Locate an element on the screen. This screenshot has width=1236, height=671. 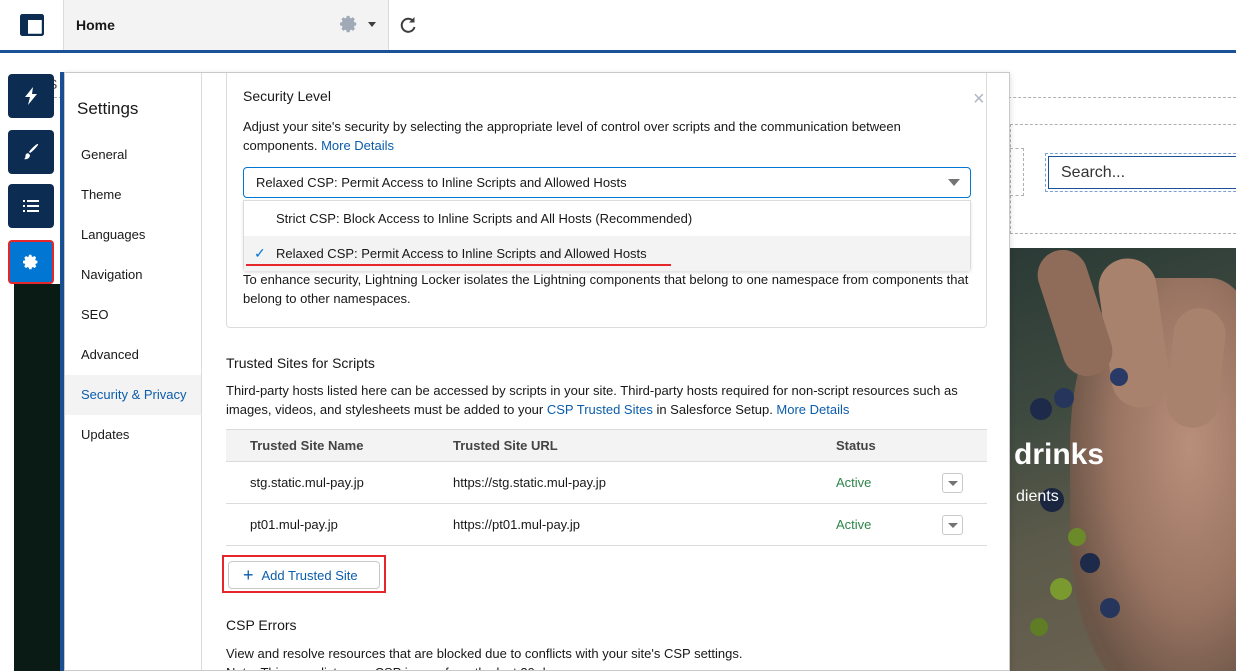
column-header-name: Trusted Site Name is located at coordinates (307, 445).